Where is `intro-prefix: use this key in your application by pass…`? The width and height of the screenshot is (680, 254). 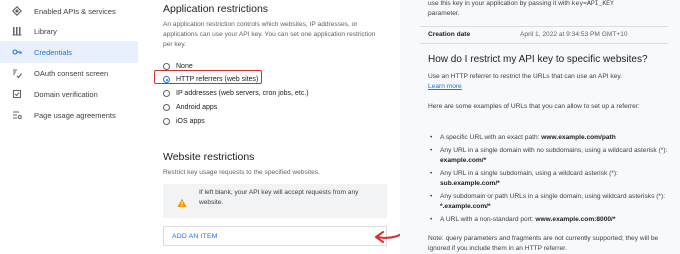
intro-prefix: use this key in your application by pass… is located at coordinates (500, 3).